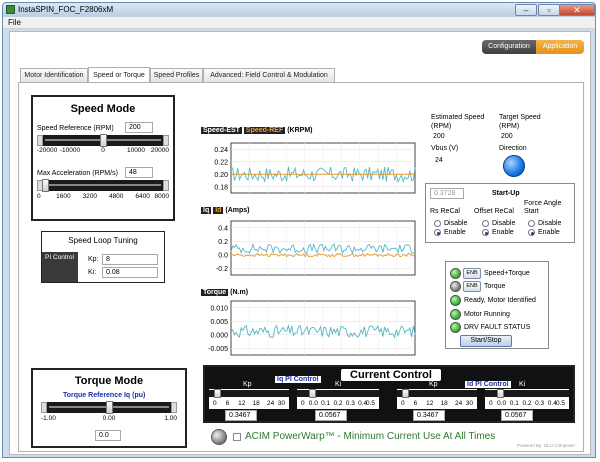 The width and height of the screenshot is (600, 462). What do you see at coordinates (338, 404) in the screenshot?
I see `iq-ki-ticks: 0 0.0 0.1 0.2 0.3 0.4 0.5` at bounding box center [338, 404].